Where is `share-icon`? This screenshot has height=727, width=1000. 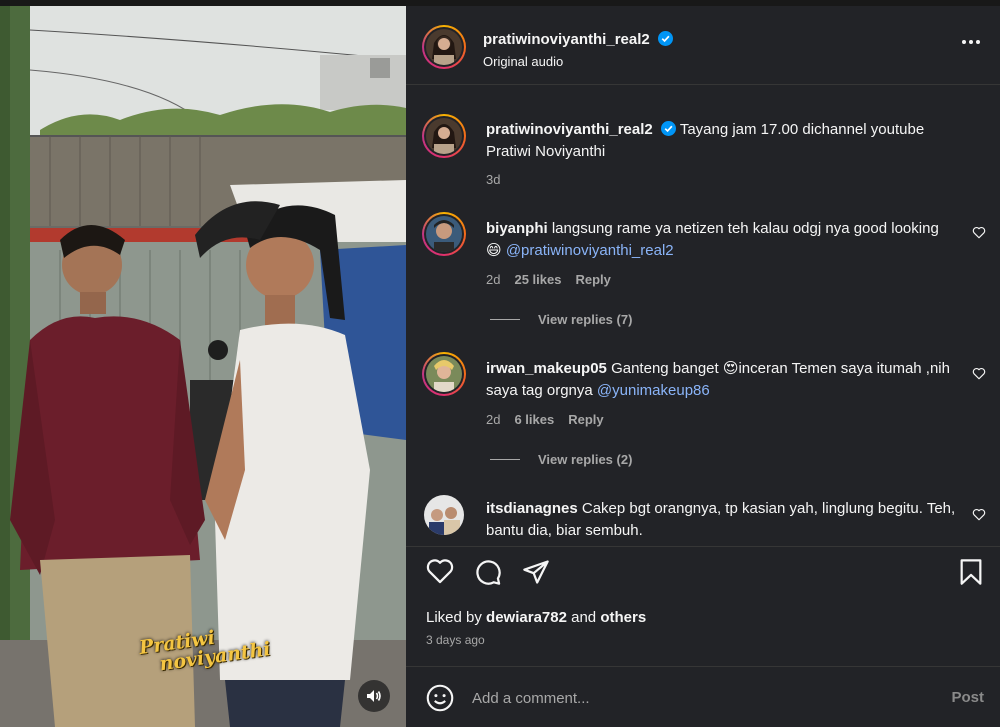 share-icon is located at coordinates (536, 572).